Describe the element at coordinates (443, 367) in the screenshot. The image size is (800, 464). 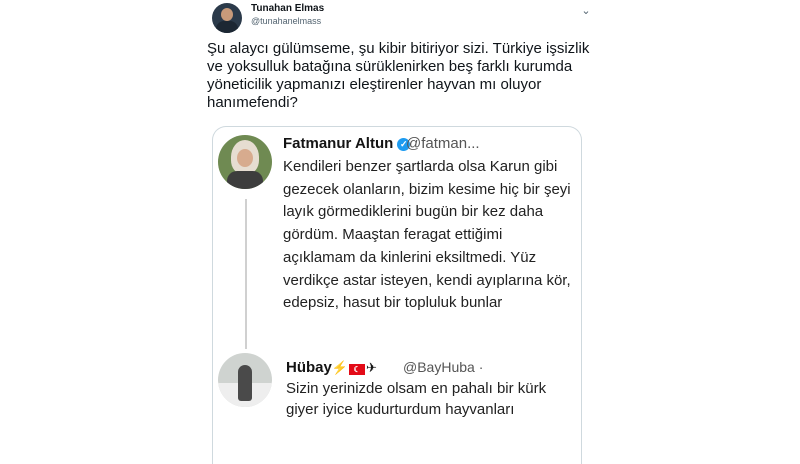
I see `quoted-handle-2: @BayHuba ·` at that location.